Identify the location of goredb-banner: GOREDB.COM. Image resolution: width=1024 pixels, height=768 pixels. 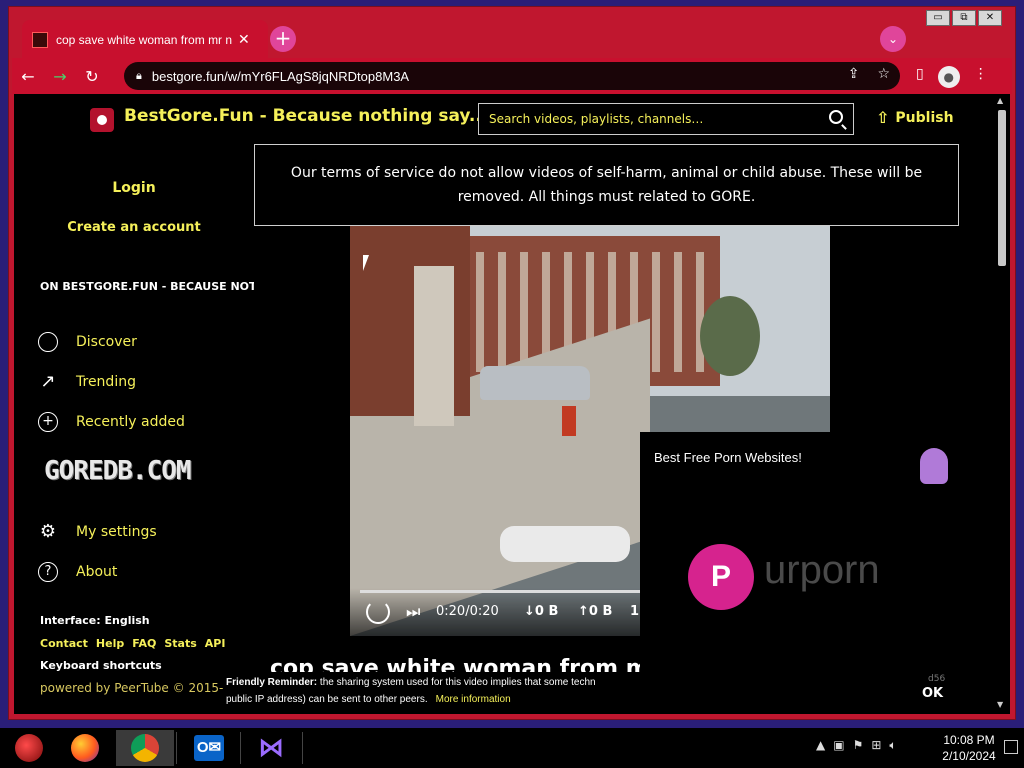
(118, 471).